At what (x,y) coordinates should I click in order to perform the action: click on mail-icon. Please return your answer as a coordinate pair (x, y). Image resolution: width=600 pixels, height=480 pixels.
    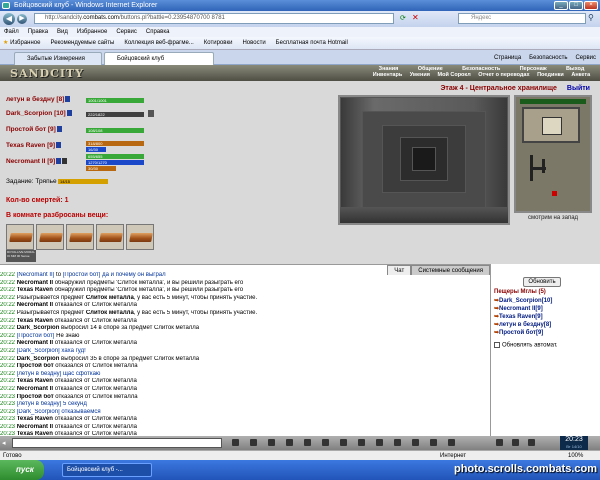
    Looking at the image, I should click on (361, 442).